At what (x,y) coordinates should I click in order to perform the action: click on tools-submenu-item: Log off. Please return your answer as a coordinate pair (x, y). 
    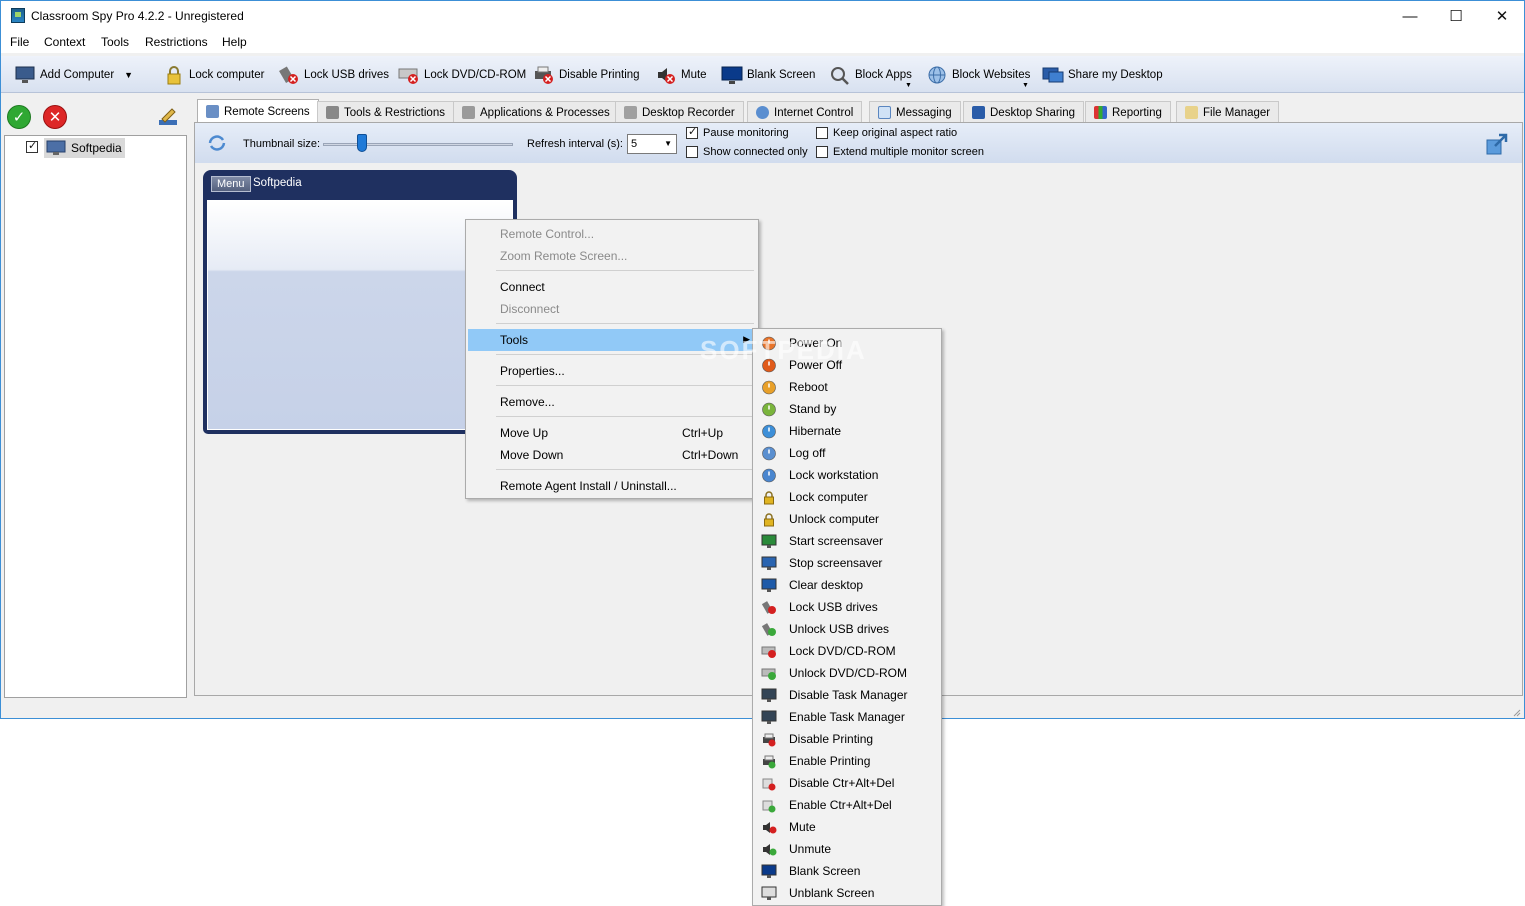
    Looking at the image, I should click on (847, 453).